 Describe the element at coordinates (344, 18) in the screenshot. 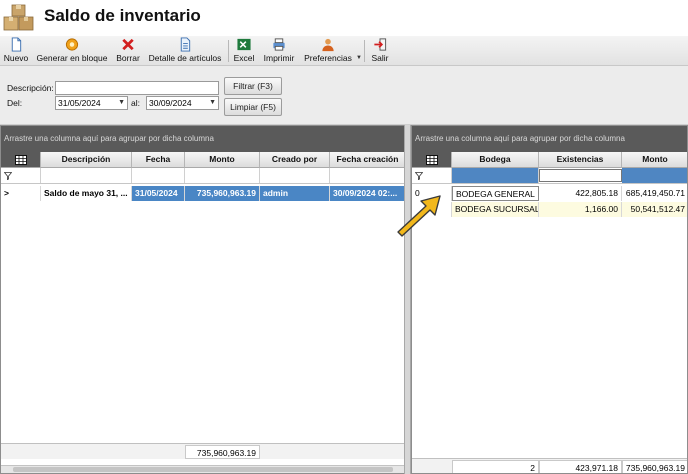

I see `title-bar: Saldo de inventario` at that location.